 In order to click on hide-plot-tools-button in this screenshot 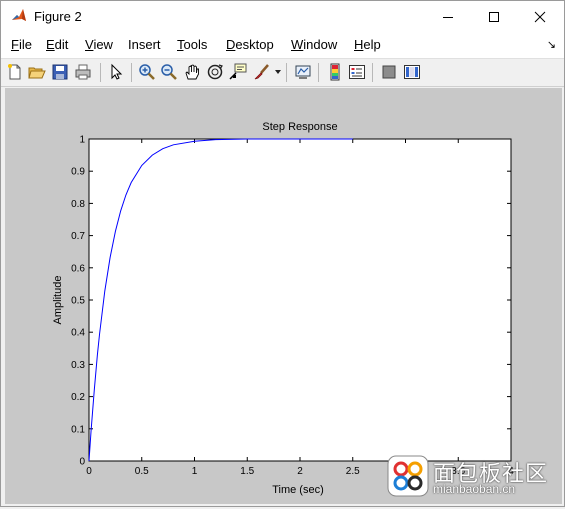, I will do `click(389, 72)`.